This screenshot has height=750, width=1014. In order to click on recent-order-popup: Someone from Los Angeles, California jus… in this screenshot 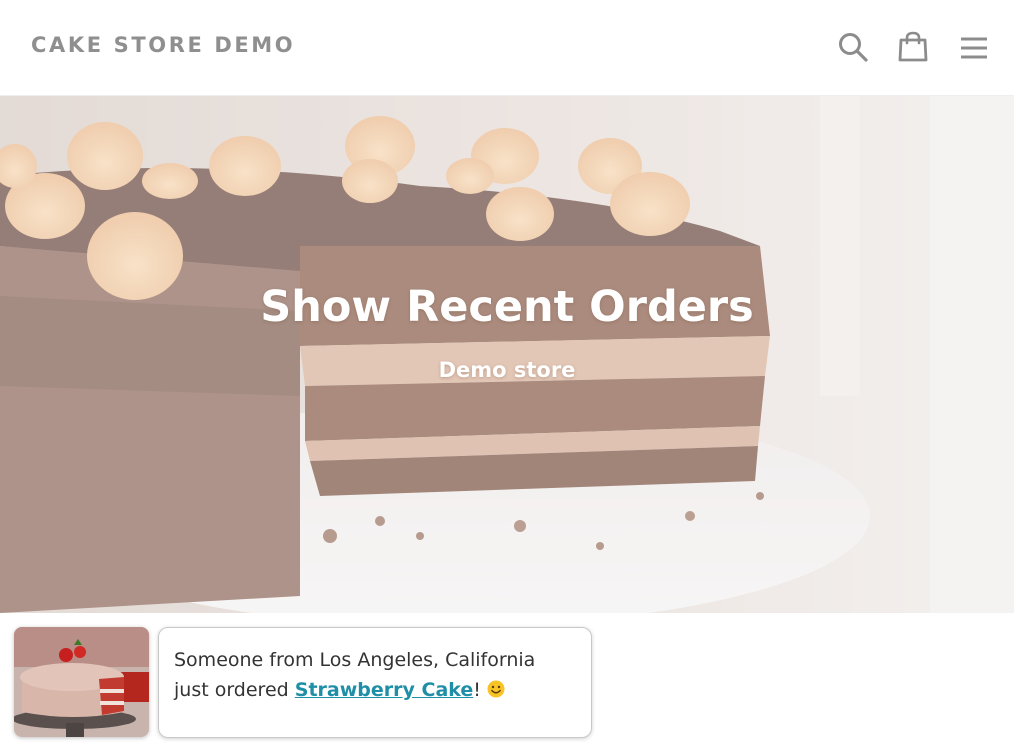, I will do `click(375, 682)`.